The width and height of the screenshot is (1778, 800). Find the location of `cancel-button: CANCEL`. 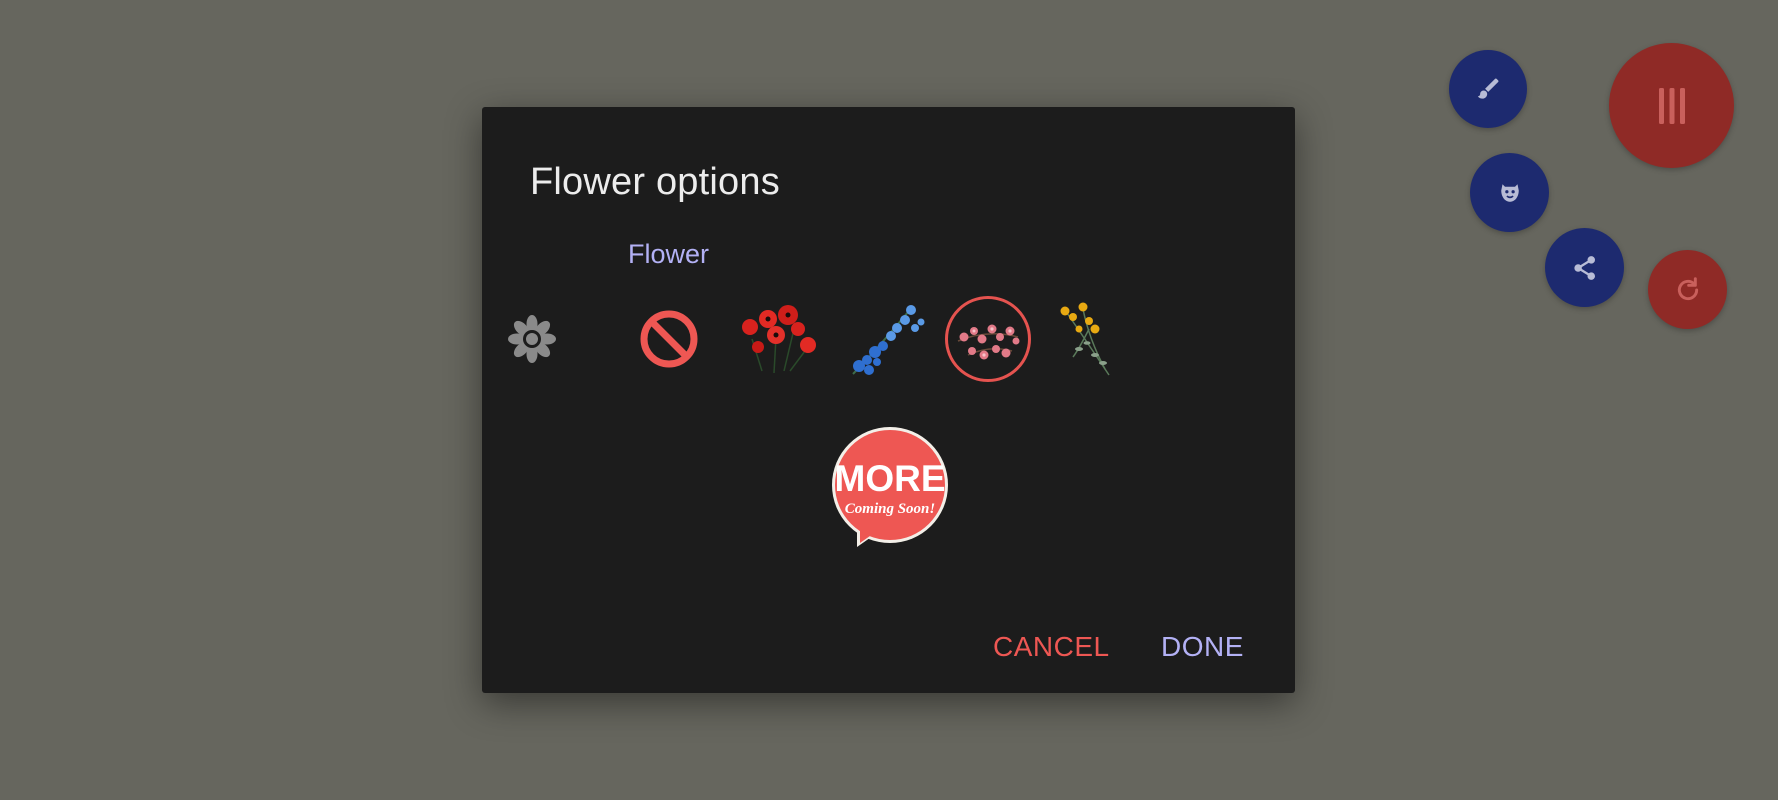

cancel-button: CANCEL is located at coordinates (1051, 647).